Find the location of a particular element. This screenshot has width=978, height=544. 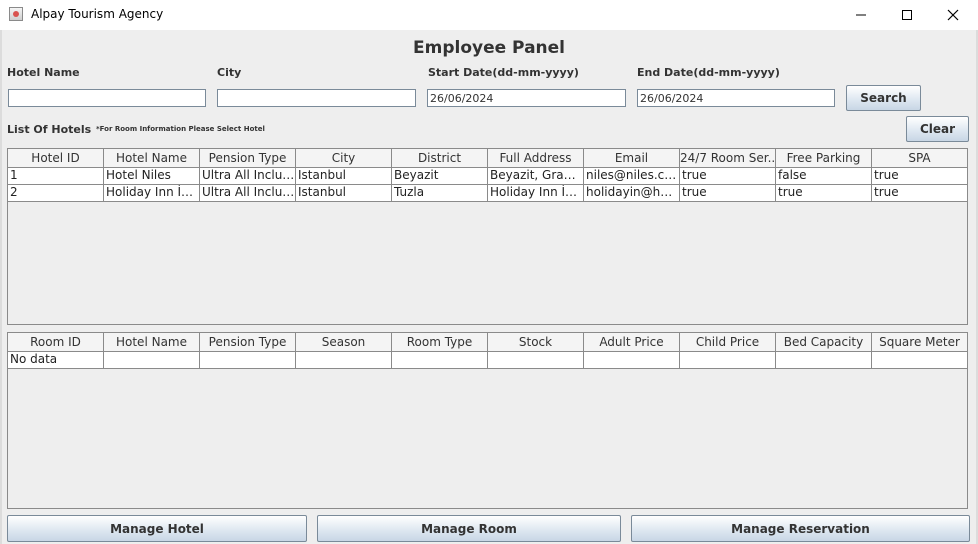

column-header: Email is located at coordinates (632, 158).